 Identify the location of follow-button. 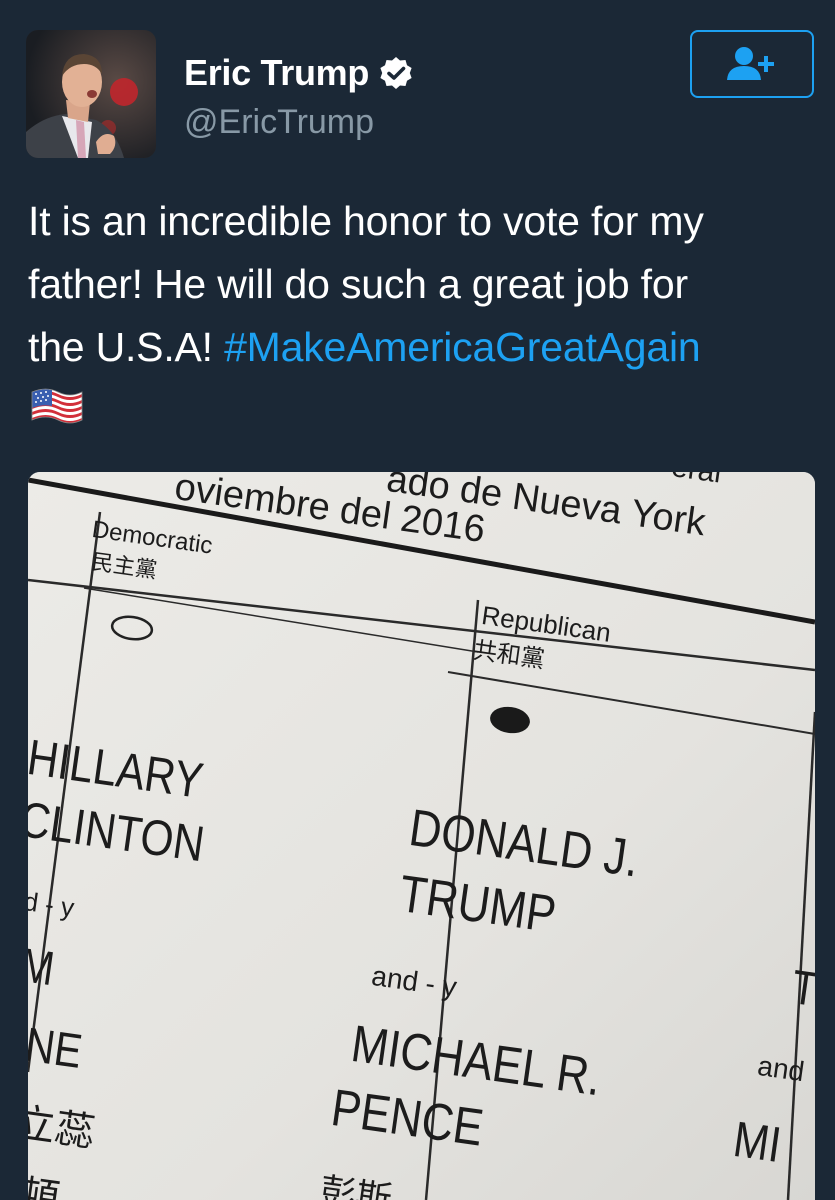
(752, 64).